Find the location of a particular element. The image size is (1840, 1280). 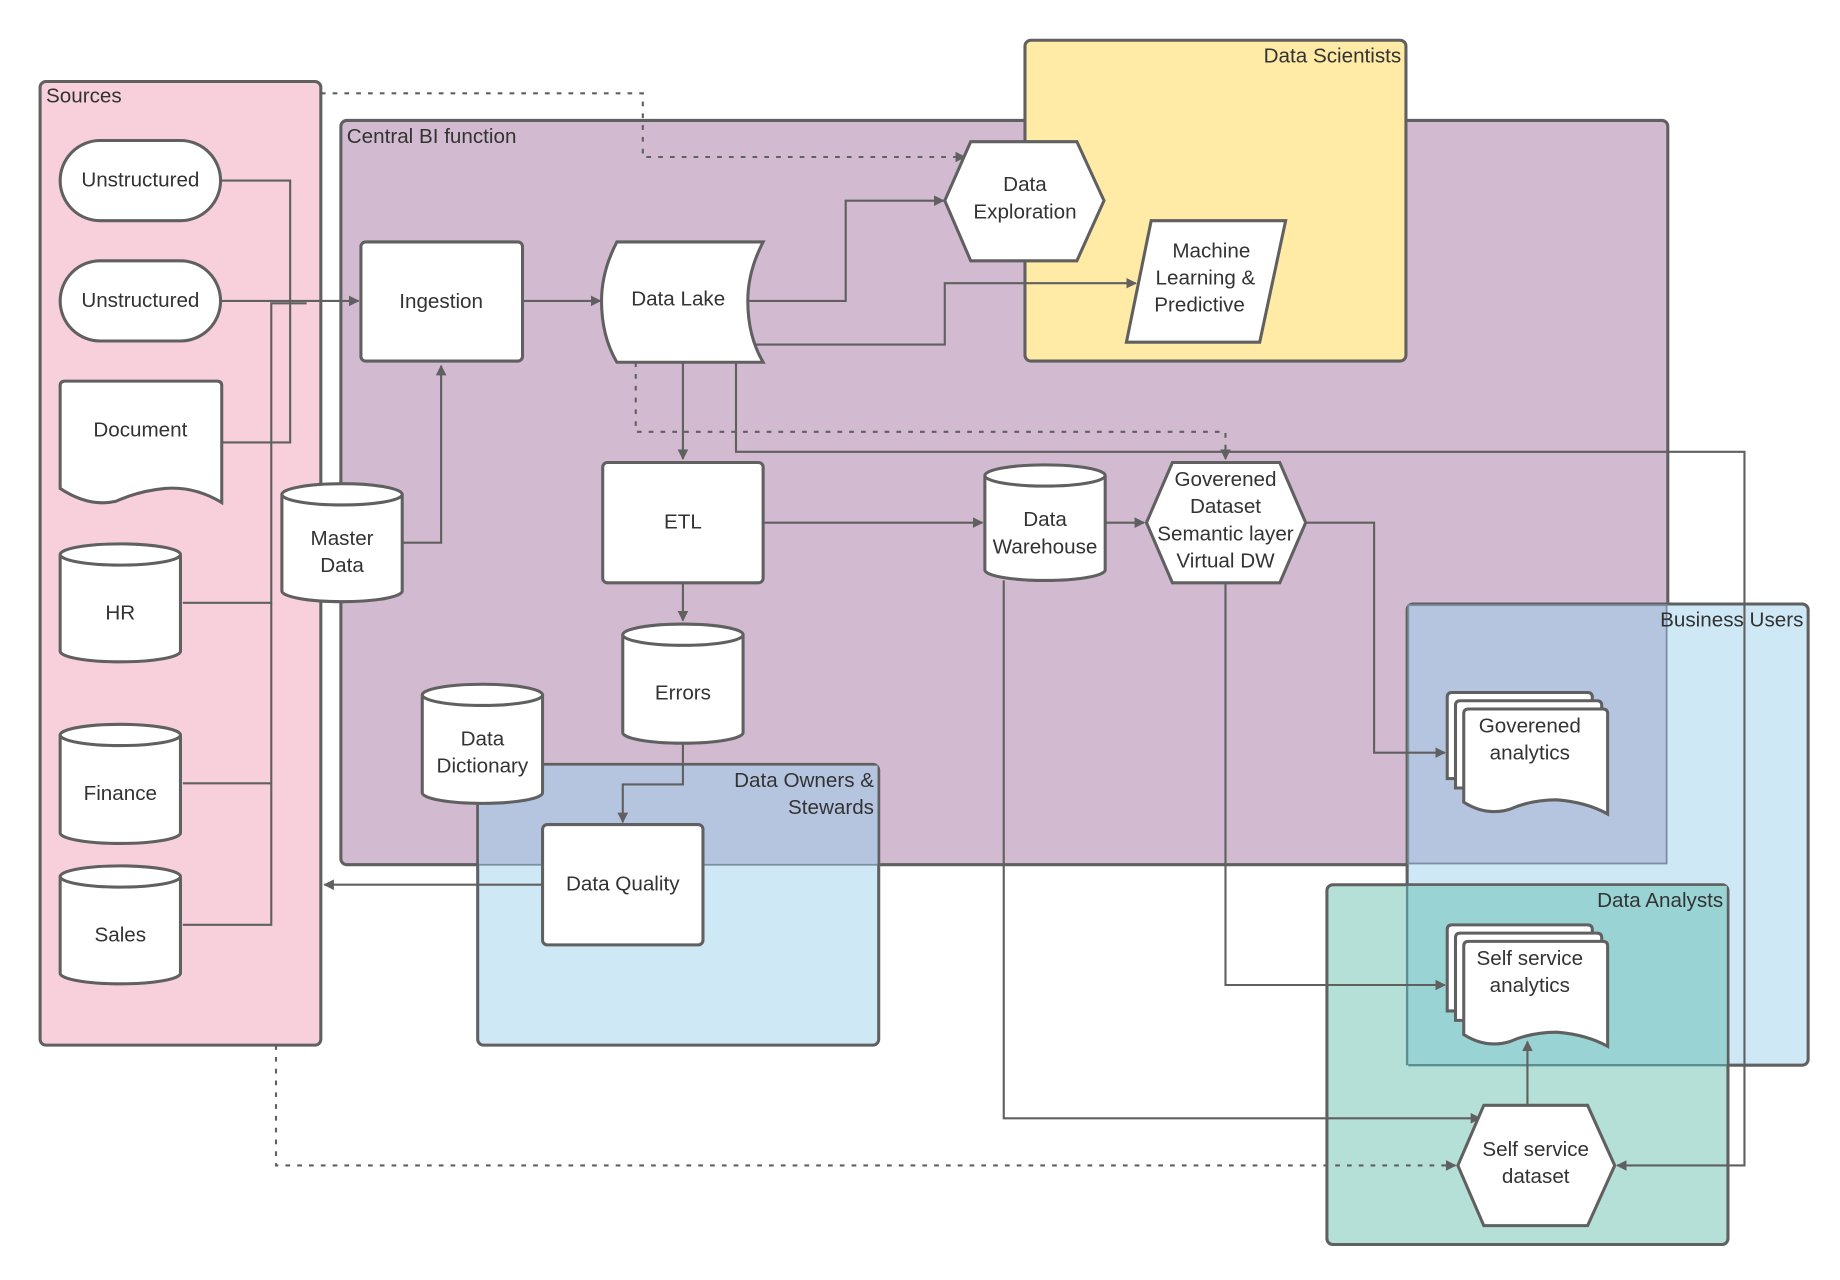

node-ingestion: Ingestion is located at coordinates (442, 301).